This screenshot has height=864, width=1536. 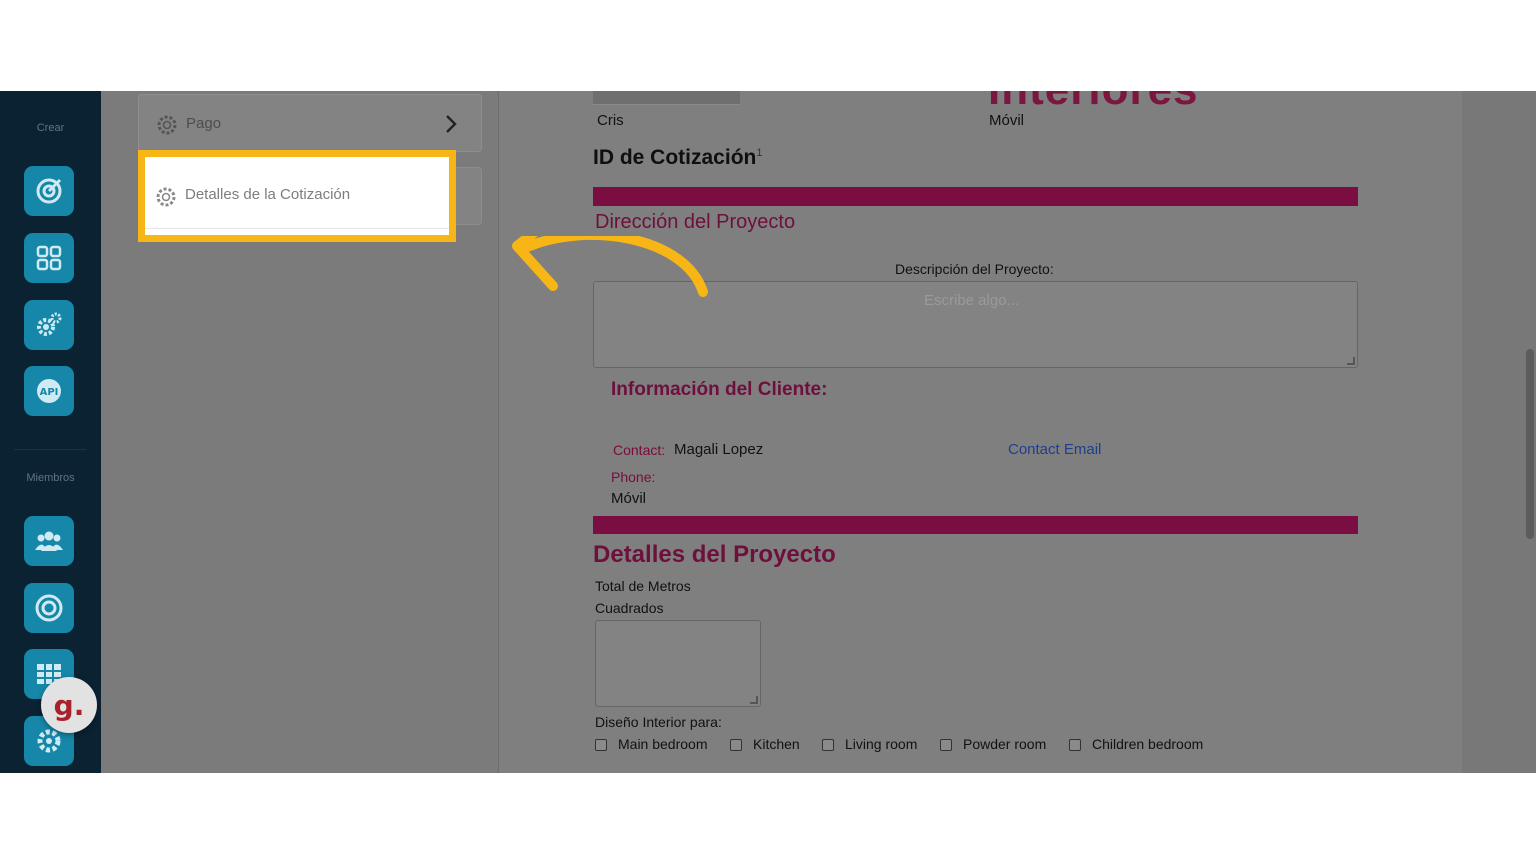 I want to click on phone-value: Móvil, so click(x=629, y=498).